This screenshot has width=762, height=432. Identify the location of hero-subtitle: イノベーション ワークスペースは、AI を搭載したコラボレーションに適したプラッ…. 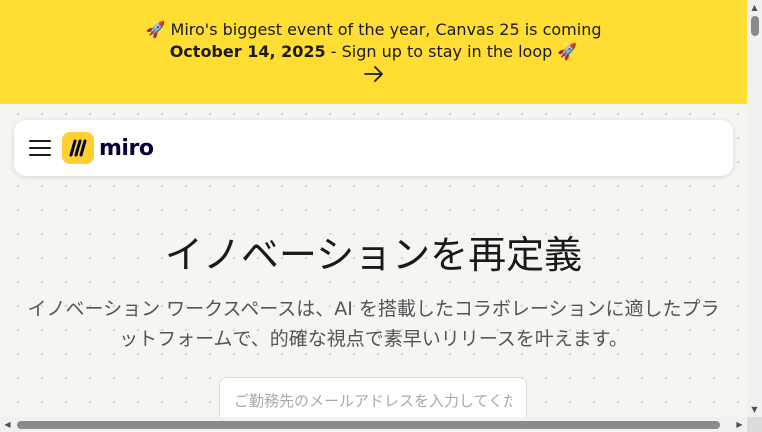
(373, 324).